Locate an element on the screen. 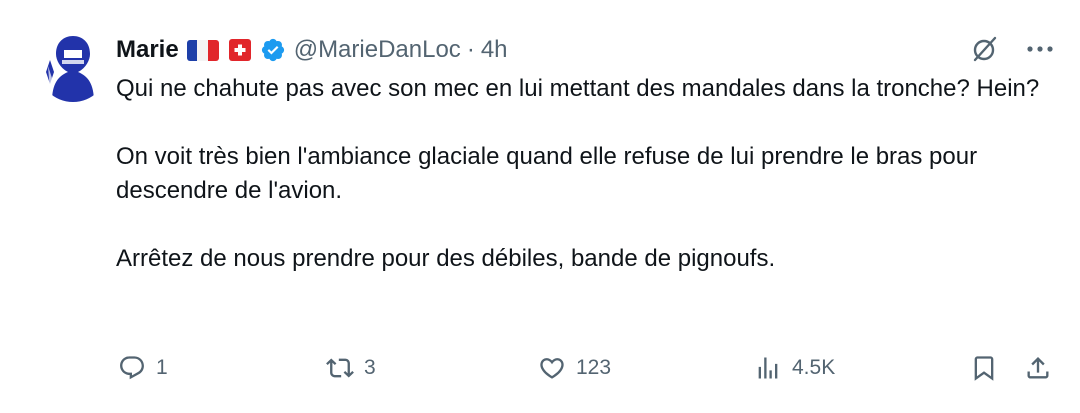 This screenshot has height=413, width=1080. bookmark-button is located at coordinates (984, 368).